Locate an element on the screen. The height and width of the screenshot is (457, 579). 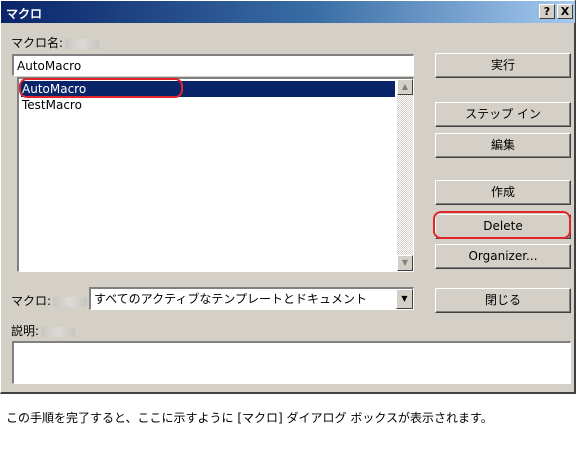
help-button: ? is located at coordinates (547, 11).